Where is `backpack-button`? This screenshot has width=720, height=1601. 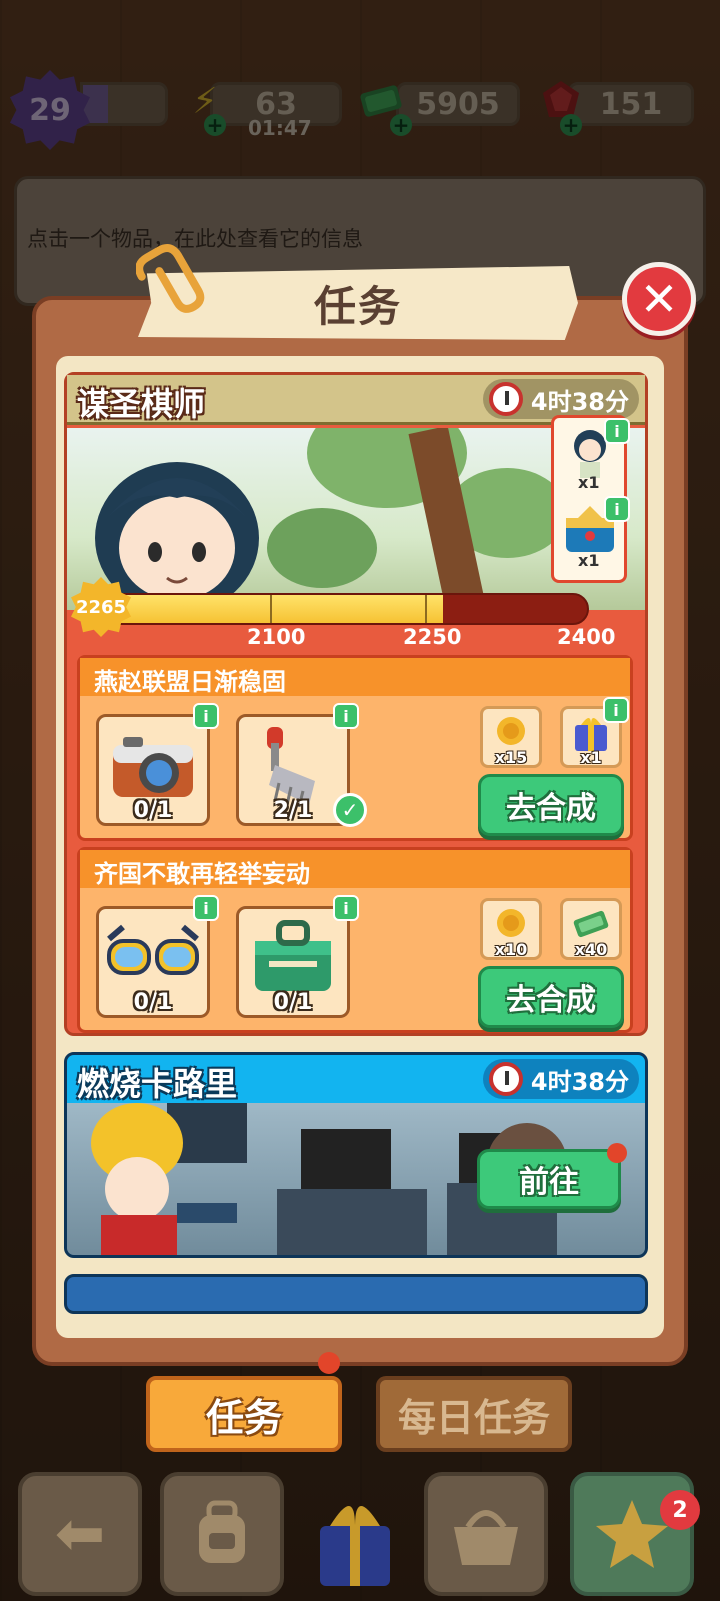
backpack-button is located at coordinates (222, 1534).